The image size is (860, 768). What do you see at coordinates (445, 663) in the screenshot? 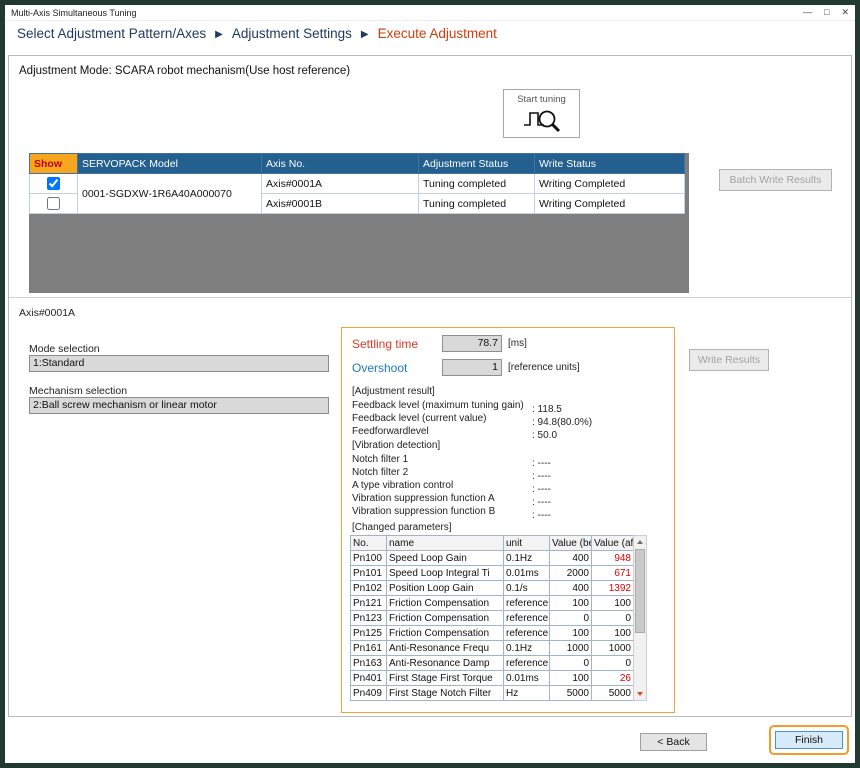
I see `param-name: Anti-Resonance Damp` at bounding box center [445, 663].